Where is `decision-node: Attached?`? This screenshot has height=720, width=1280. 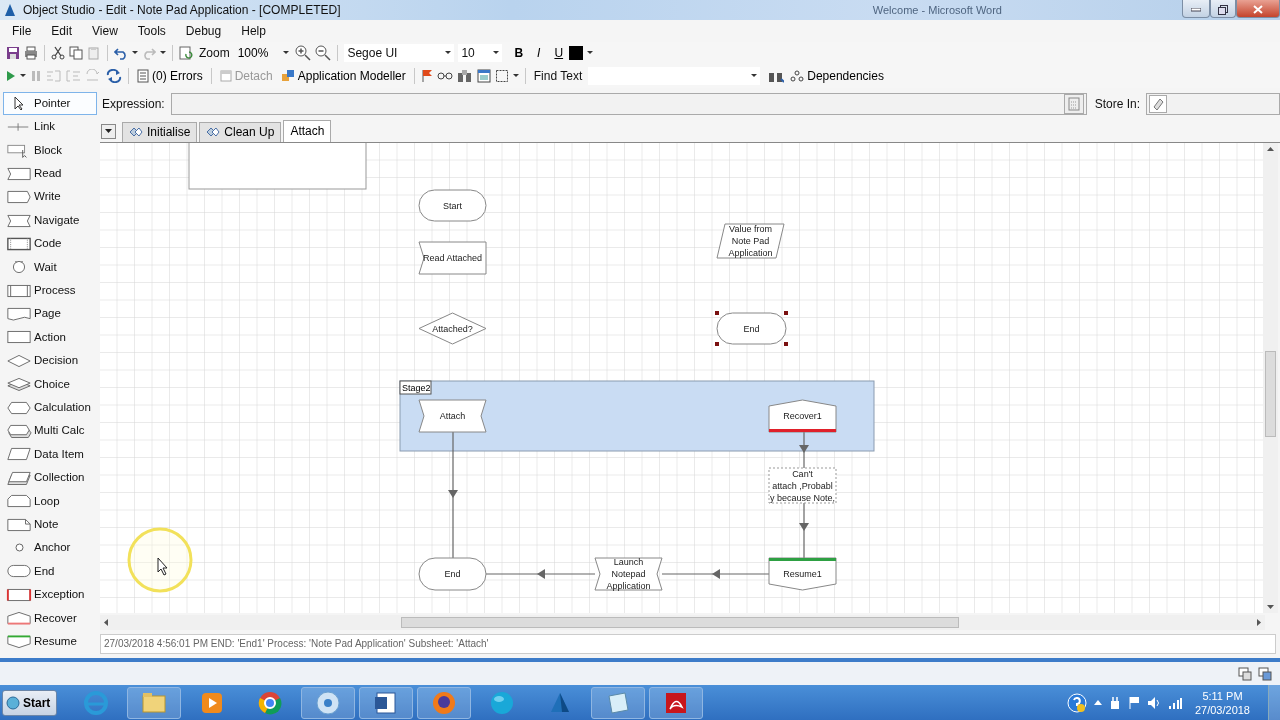
decision-node: Attached? is located at coordinates (452, 328).